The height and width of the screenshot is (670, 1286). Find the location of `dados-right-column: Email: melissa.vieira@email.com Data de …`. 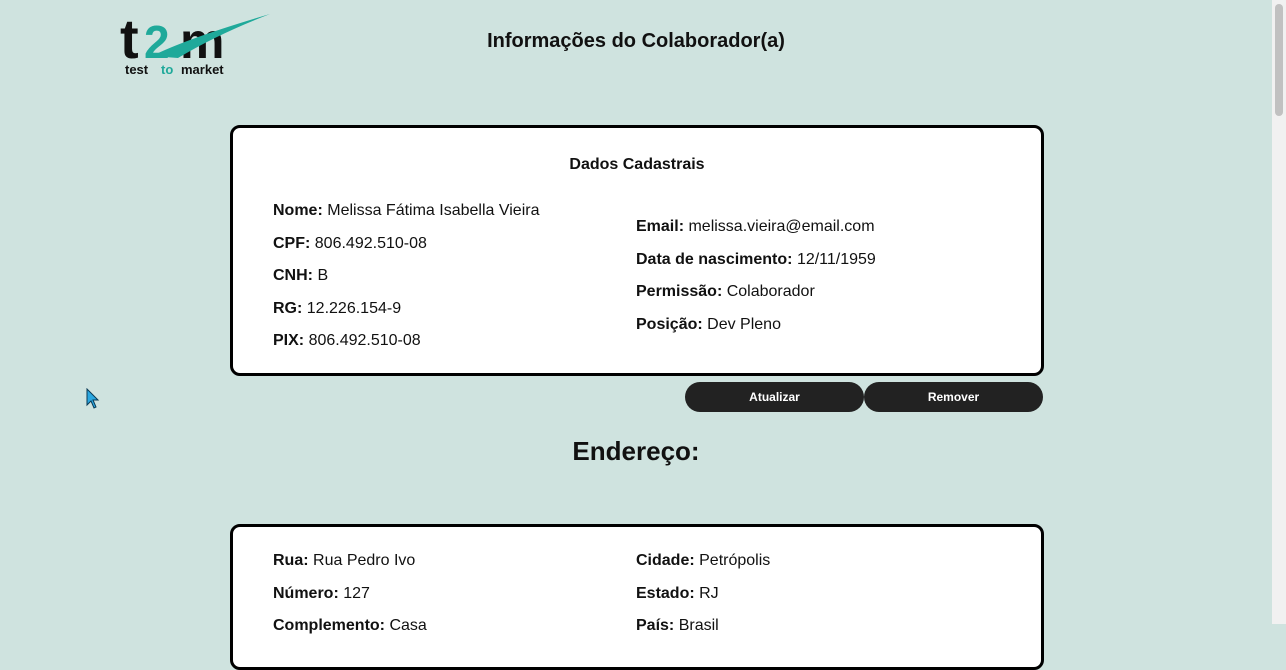

dados-right-column: Email: melissa.vieira@email.com Data de … is located at coordinates (756, 282).